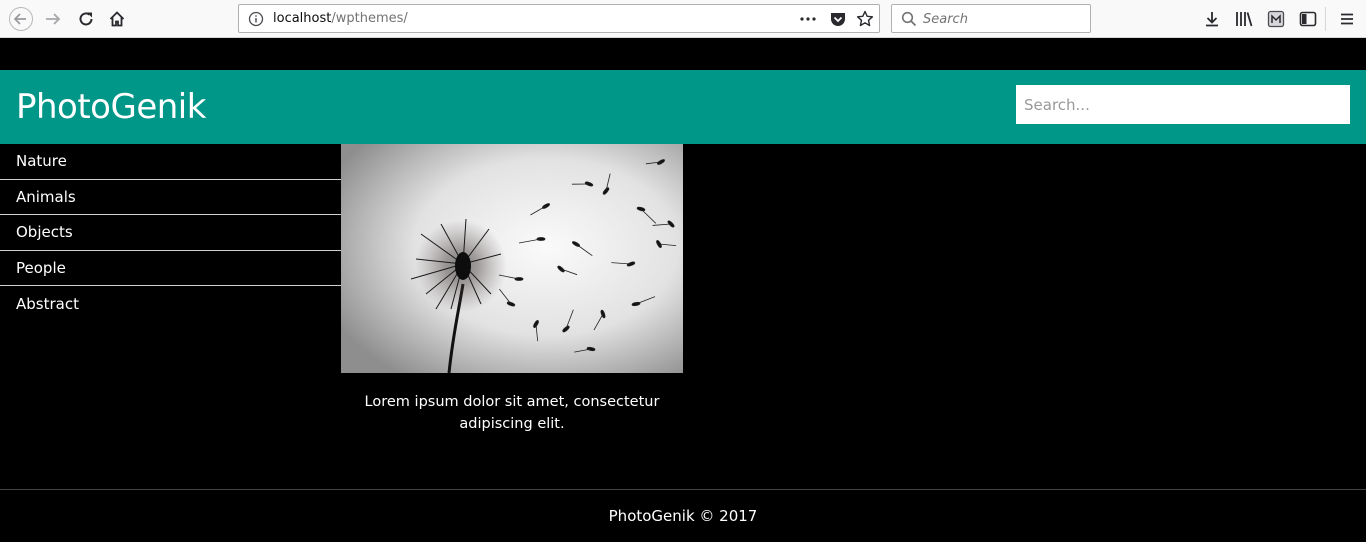  Describe the element at coordinates (838, 21) in the screenshot. I see `pocket-icon` at that location.